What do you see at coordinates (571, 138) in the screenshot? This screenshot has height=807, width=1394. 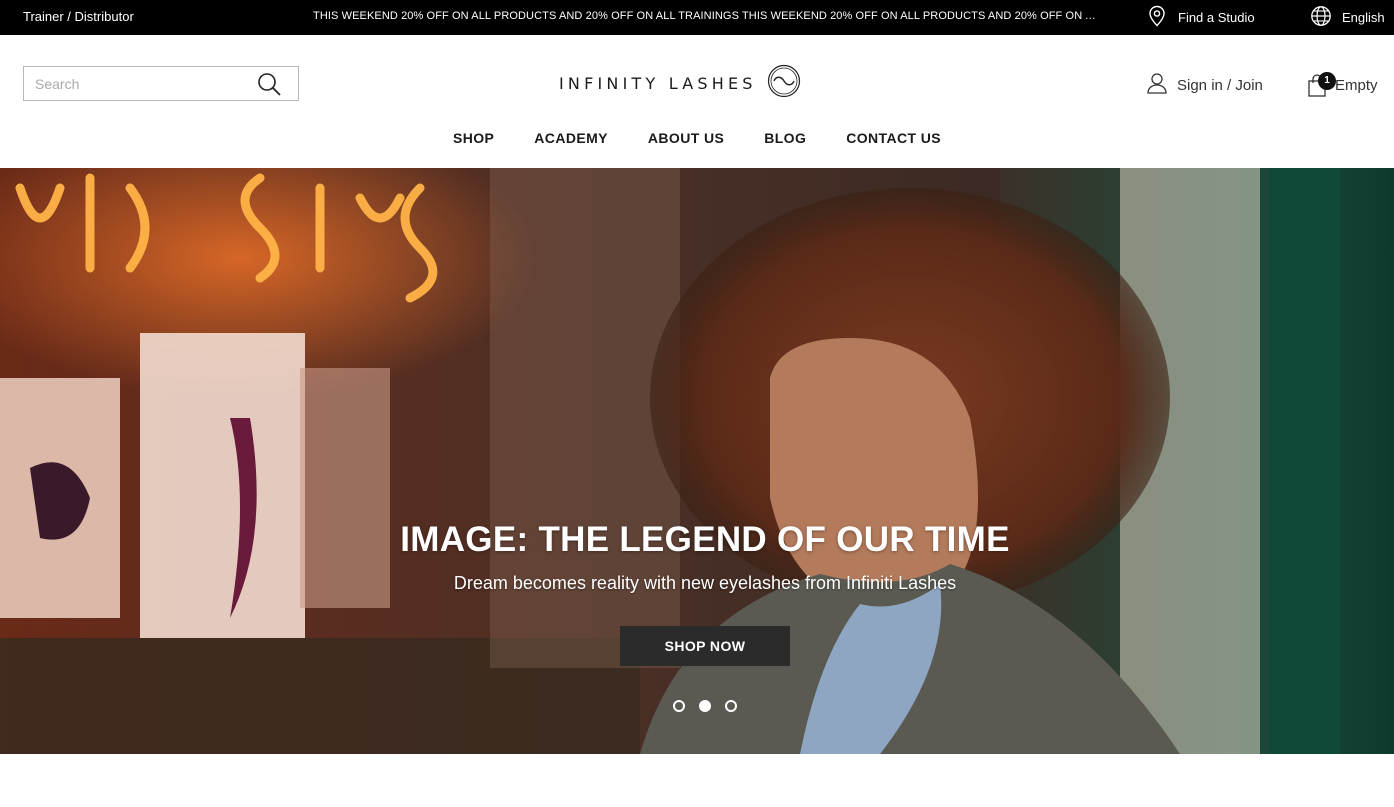 I see `nav-item-academy: ACADEMY` at bounding box center [571, 138].